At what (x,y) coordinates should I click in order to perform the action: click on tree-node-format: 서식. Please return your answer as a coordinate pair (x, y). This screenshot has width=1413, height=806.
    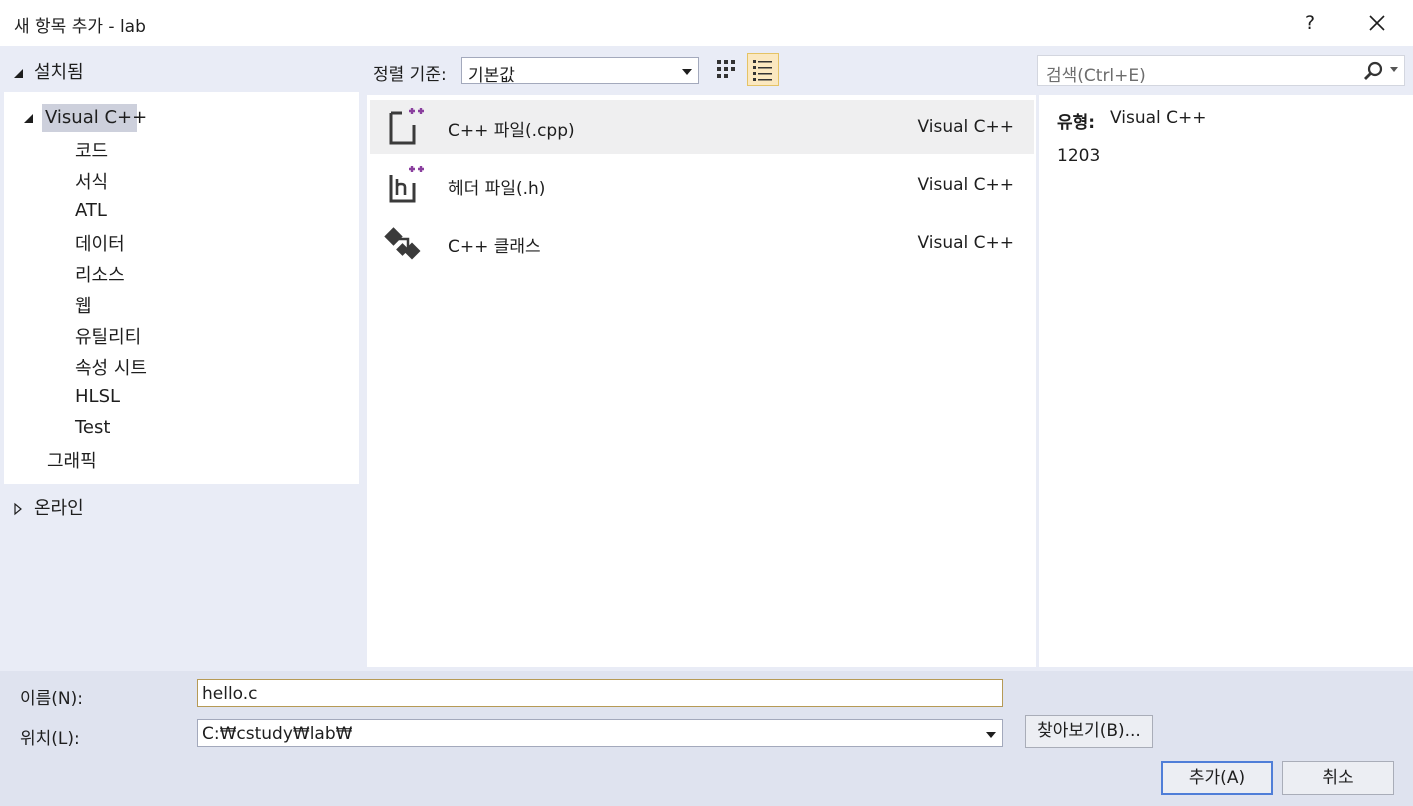
    Looking at the image, I should click on (91, 181).